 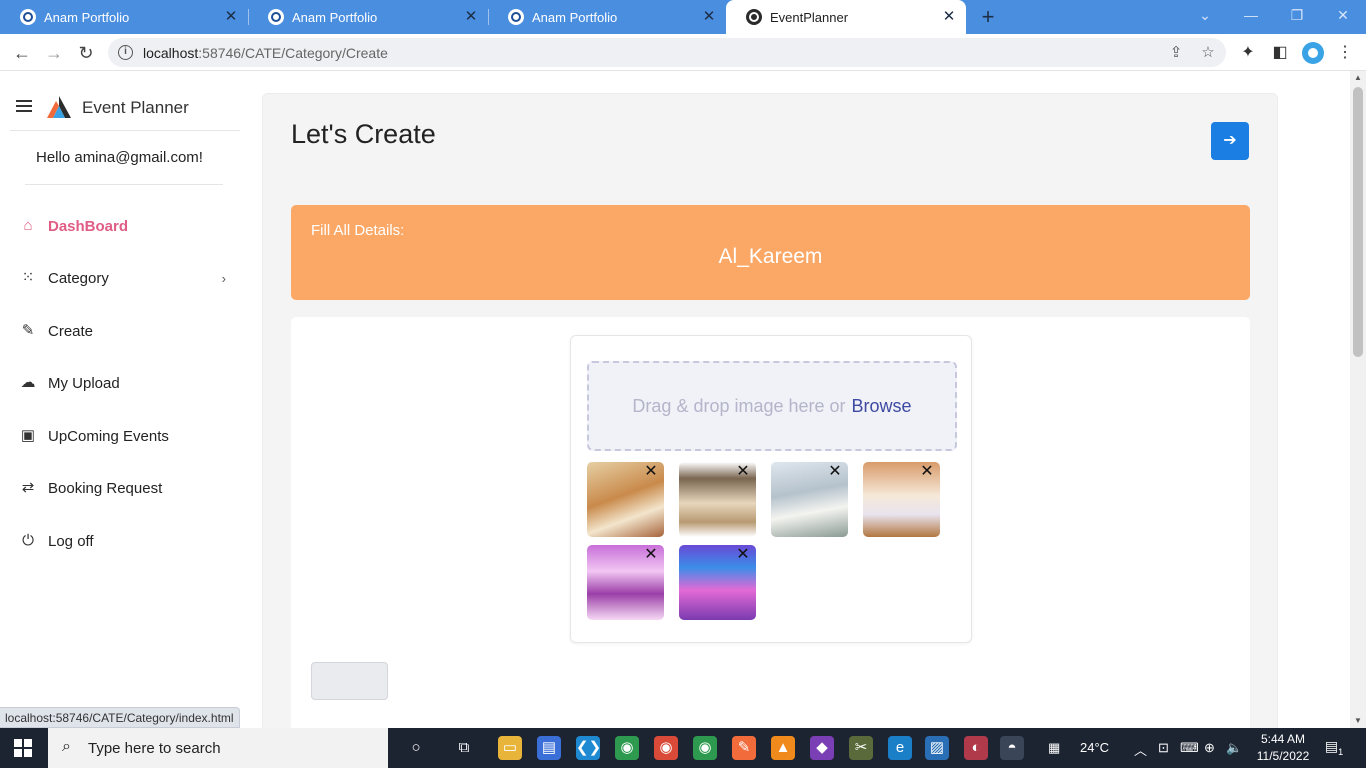 What do you see at coordinates (937, 748) in the screenshot?
I see `photos-icon: ▨` at bounding box center [937, 748].